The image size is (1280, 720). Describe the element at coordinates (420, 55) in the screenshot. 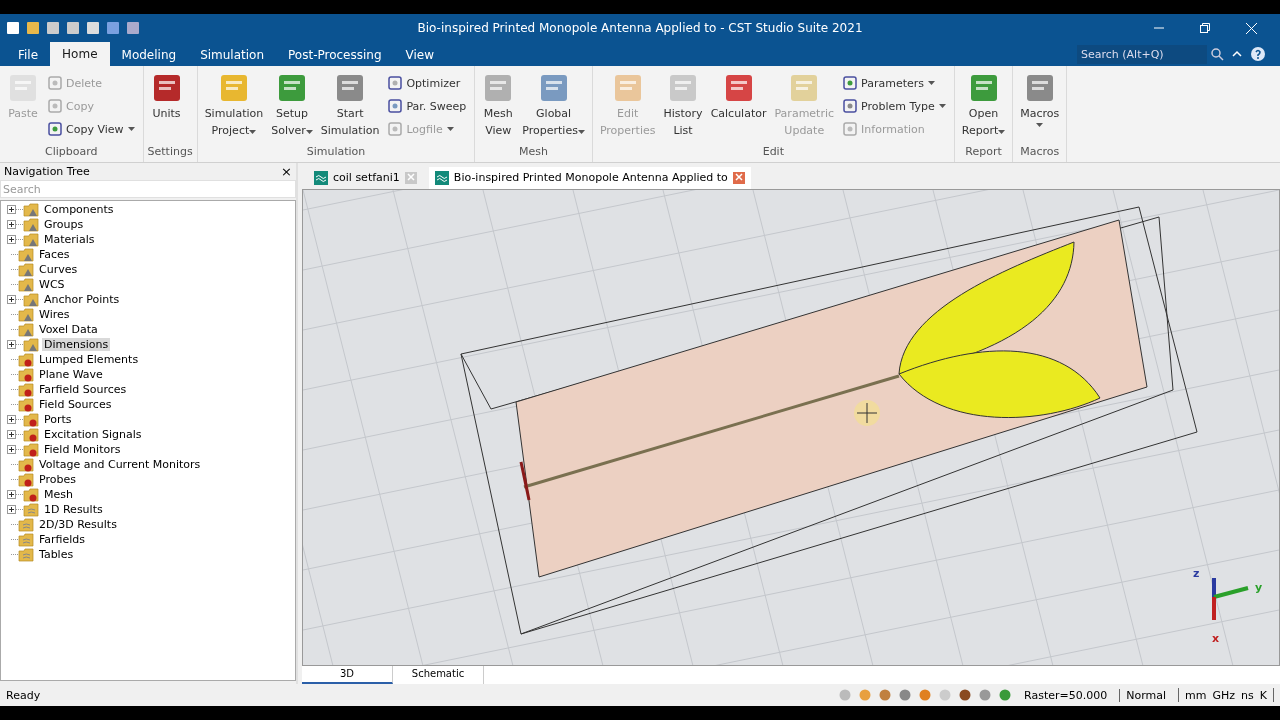

I see `menu-tab: View` at that location.